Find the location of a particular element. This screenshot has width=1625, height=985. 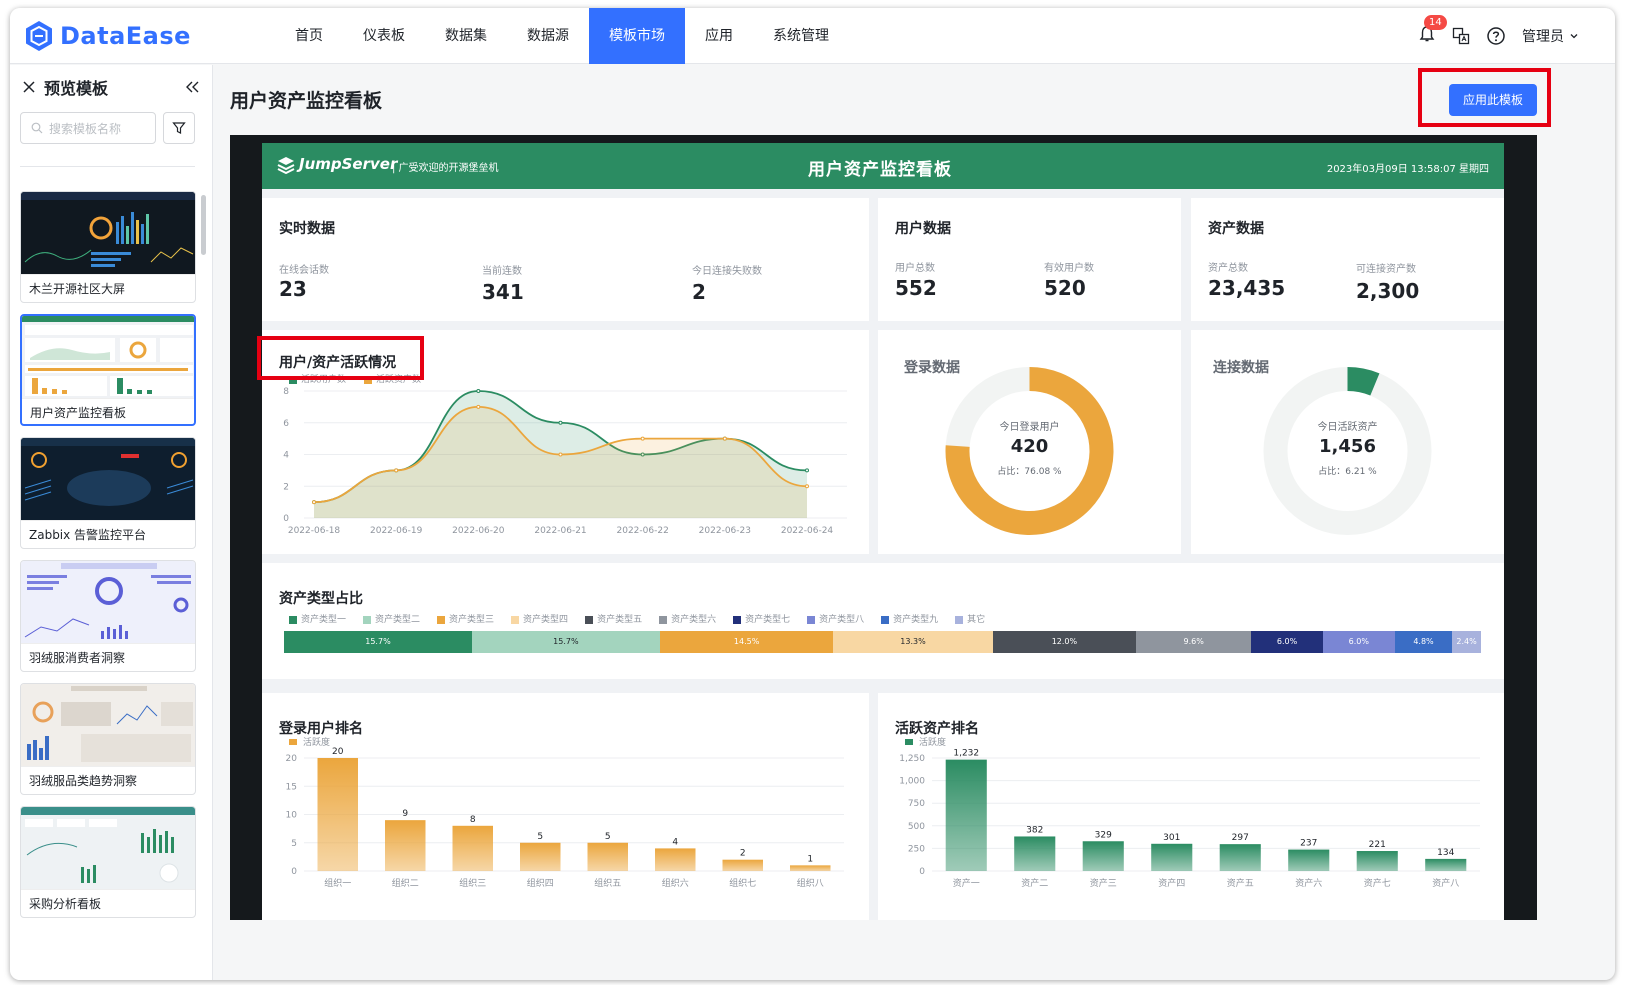

panel-title: 资产类型占比 is located at coordinates (321, 599).